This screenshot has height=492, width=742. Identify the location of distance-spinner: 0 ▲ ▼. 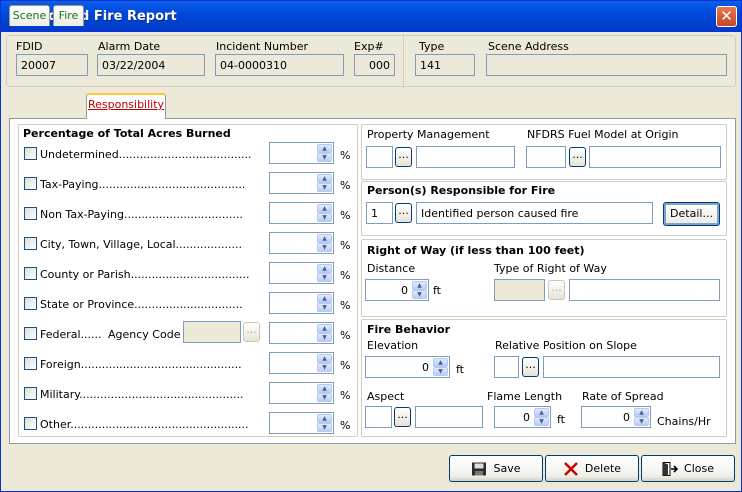
(397, 290).